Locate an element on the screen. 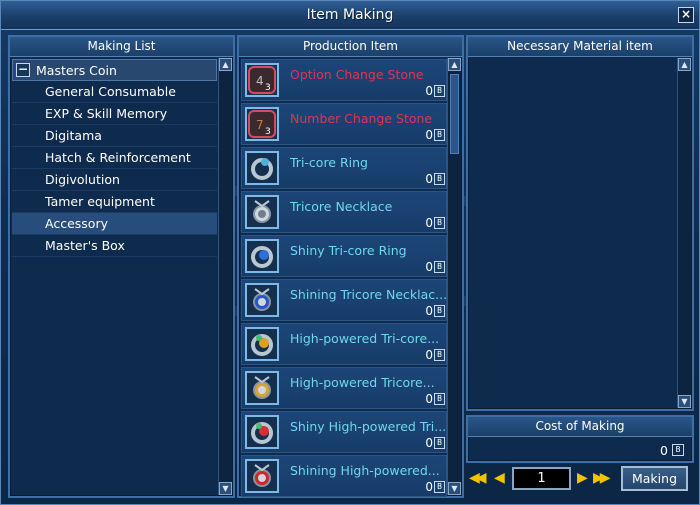  production-item-row: Shining Tricore Necklac... 0 B is located at coordinates (344, 300).